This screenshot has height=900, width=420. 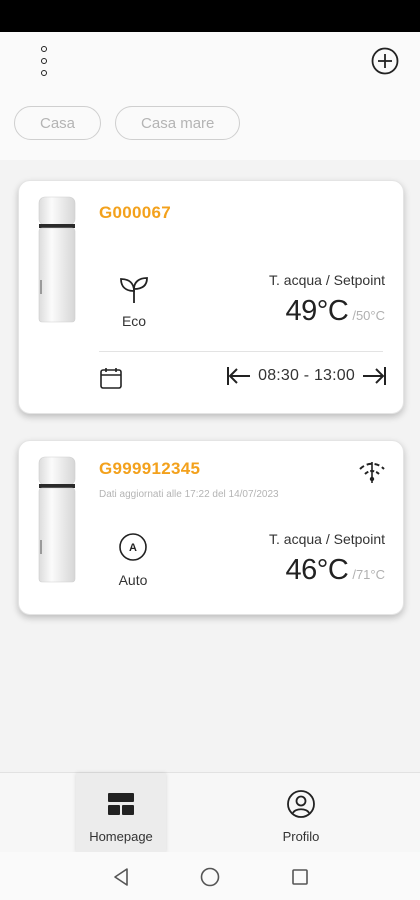 I want to click on mode-label: Eco, so click(x=134, y=321).